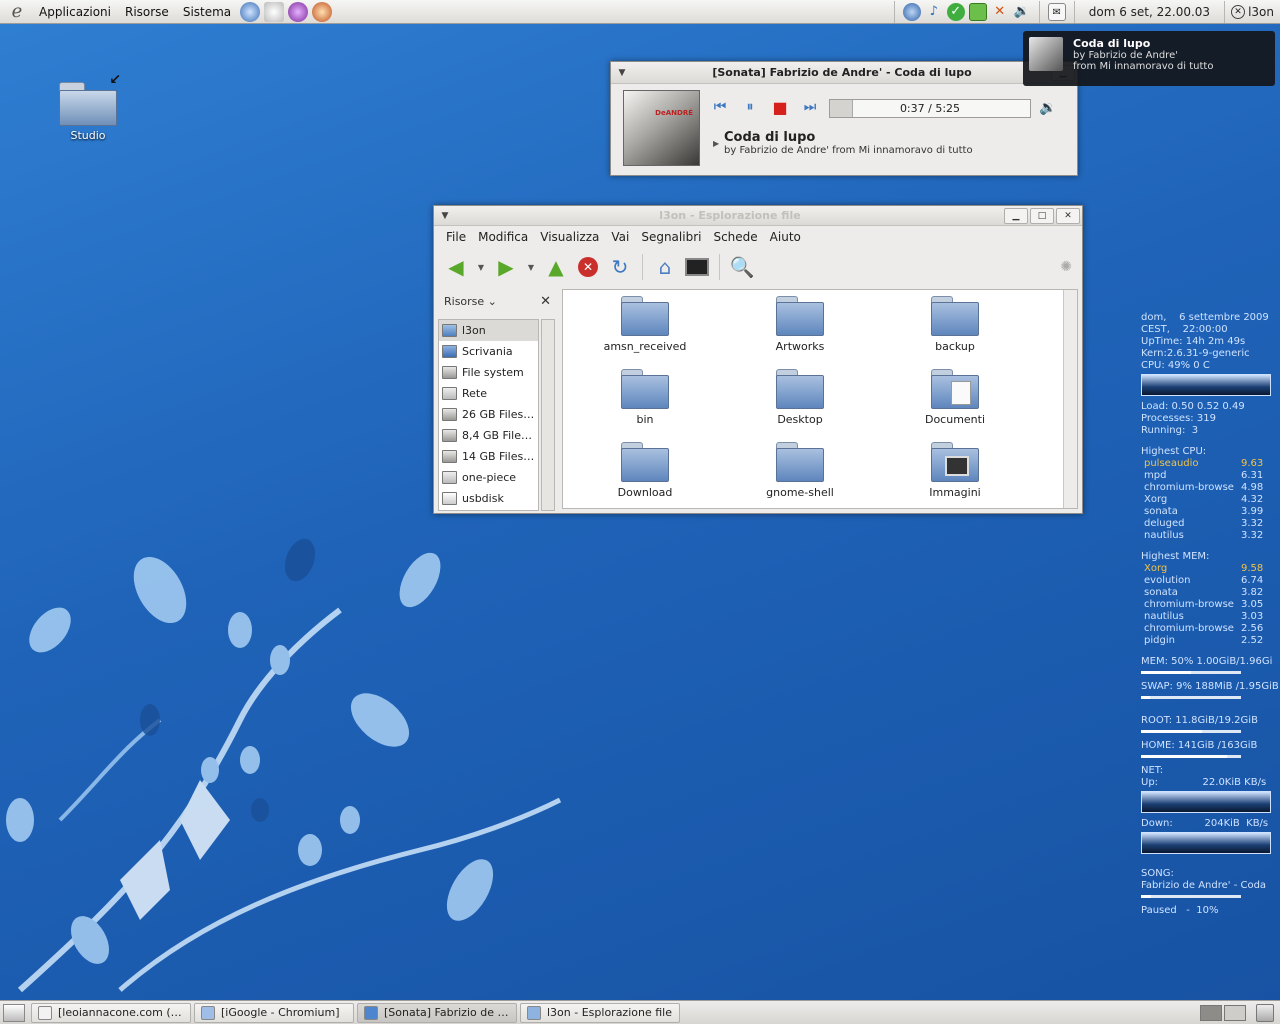 The height and width of the screenshot is (1024, 1280). What do you see at coordinates (250, 11) in the screenshot?
I see `browser-launcher-icon` at bounding box center [250, 11].